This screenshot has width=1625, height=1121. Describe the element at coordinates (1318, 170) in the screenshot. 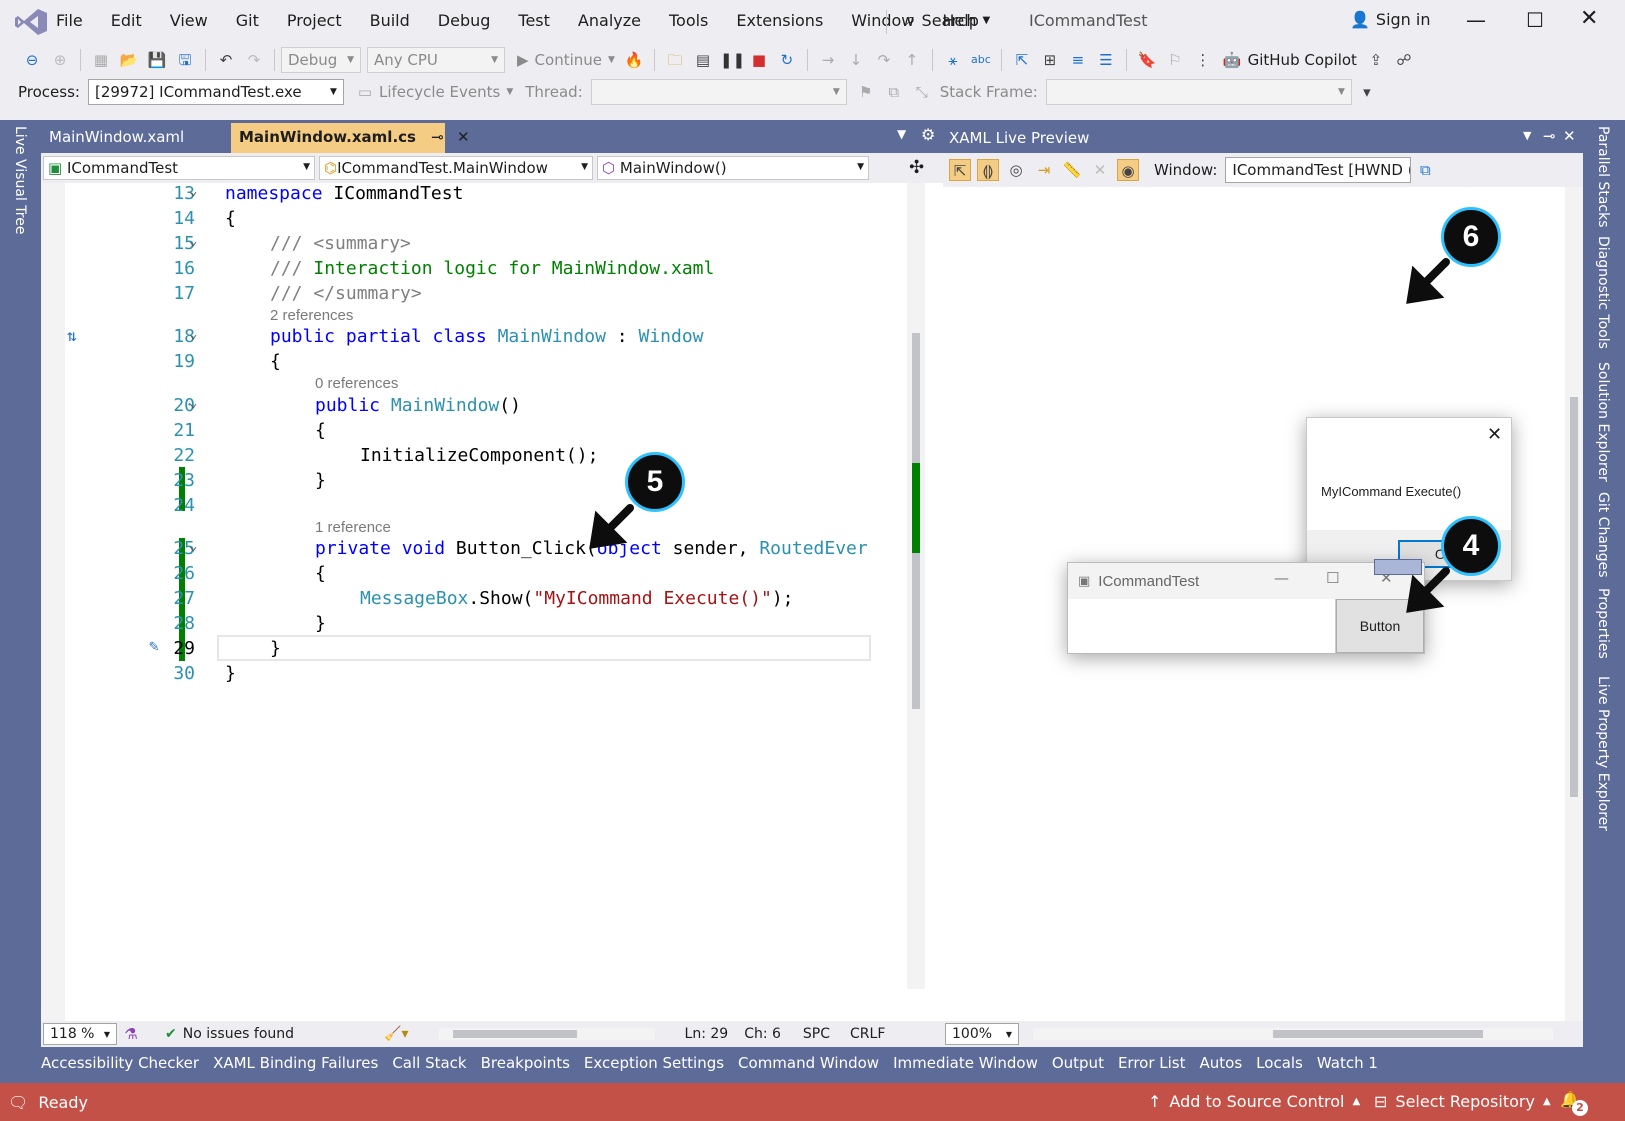

I see `window-dropdown: ICommandTest [HWND (▼` at that location.